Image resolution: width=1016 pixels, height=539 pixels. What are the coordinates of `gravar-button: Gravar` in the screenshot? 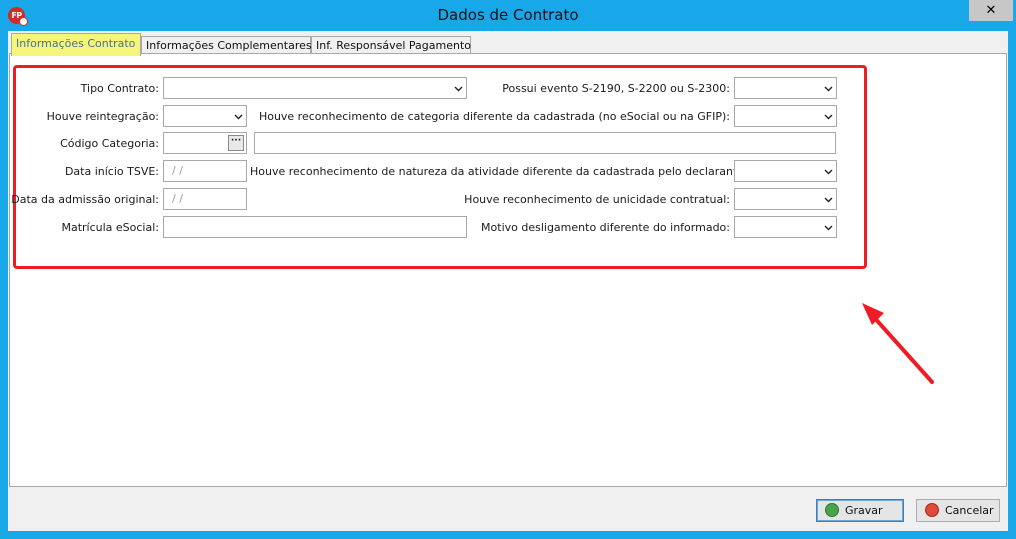 It's located at (860, 510).